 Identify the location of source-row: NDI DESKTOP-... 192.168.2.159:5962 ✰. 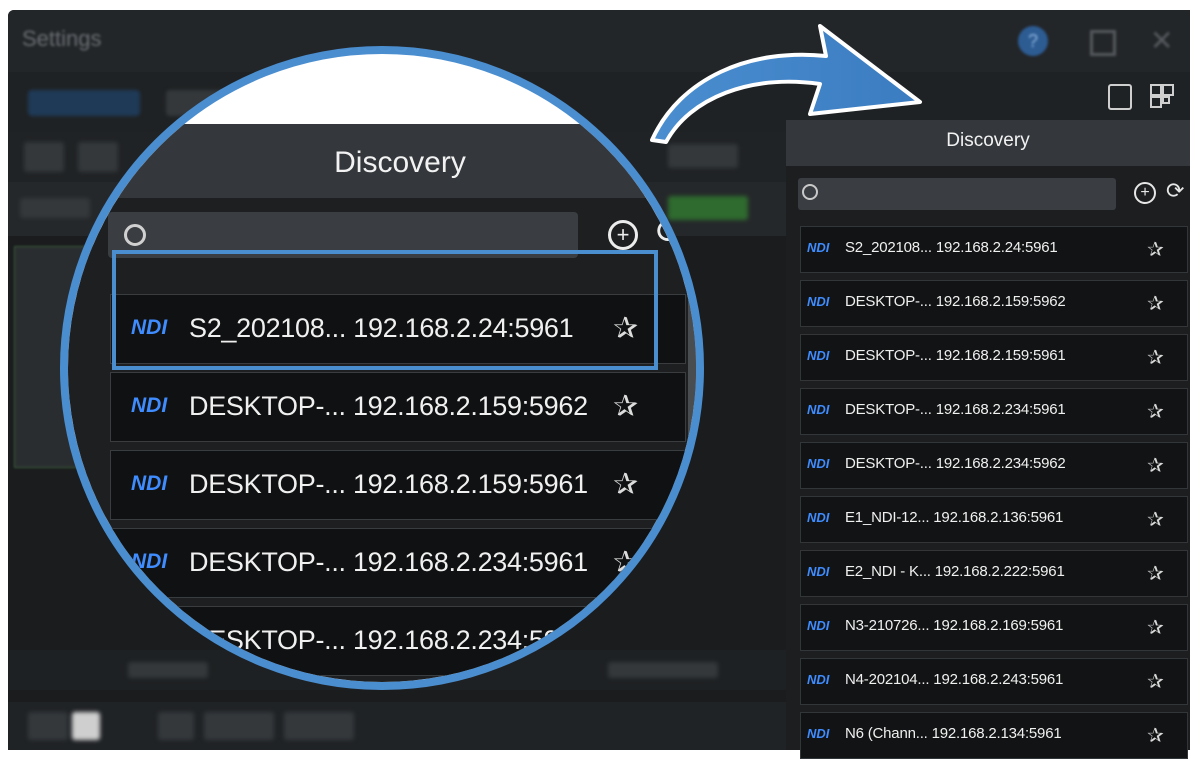
(994, 303).